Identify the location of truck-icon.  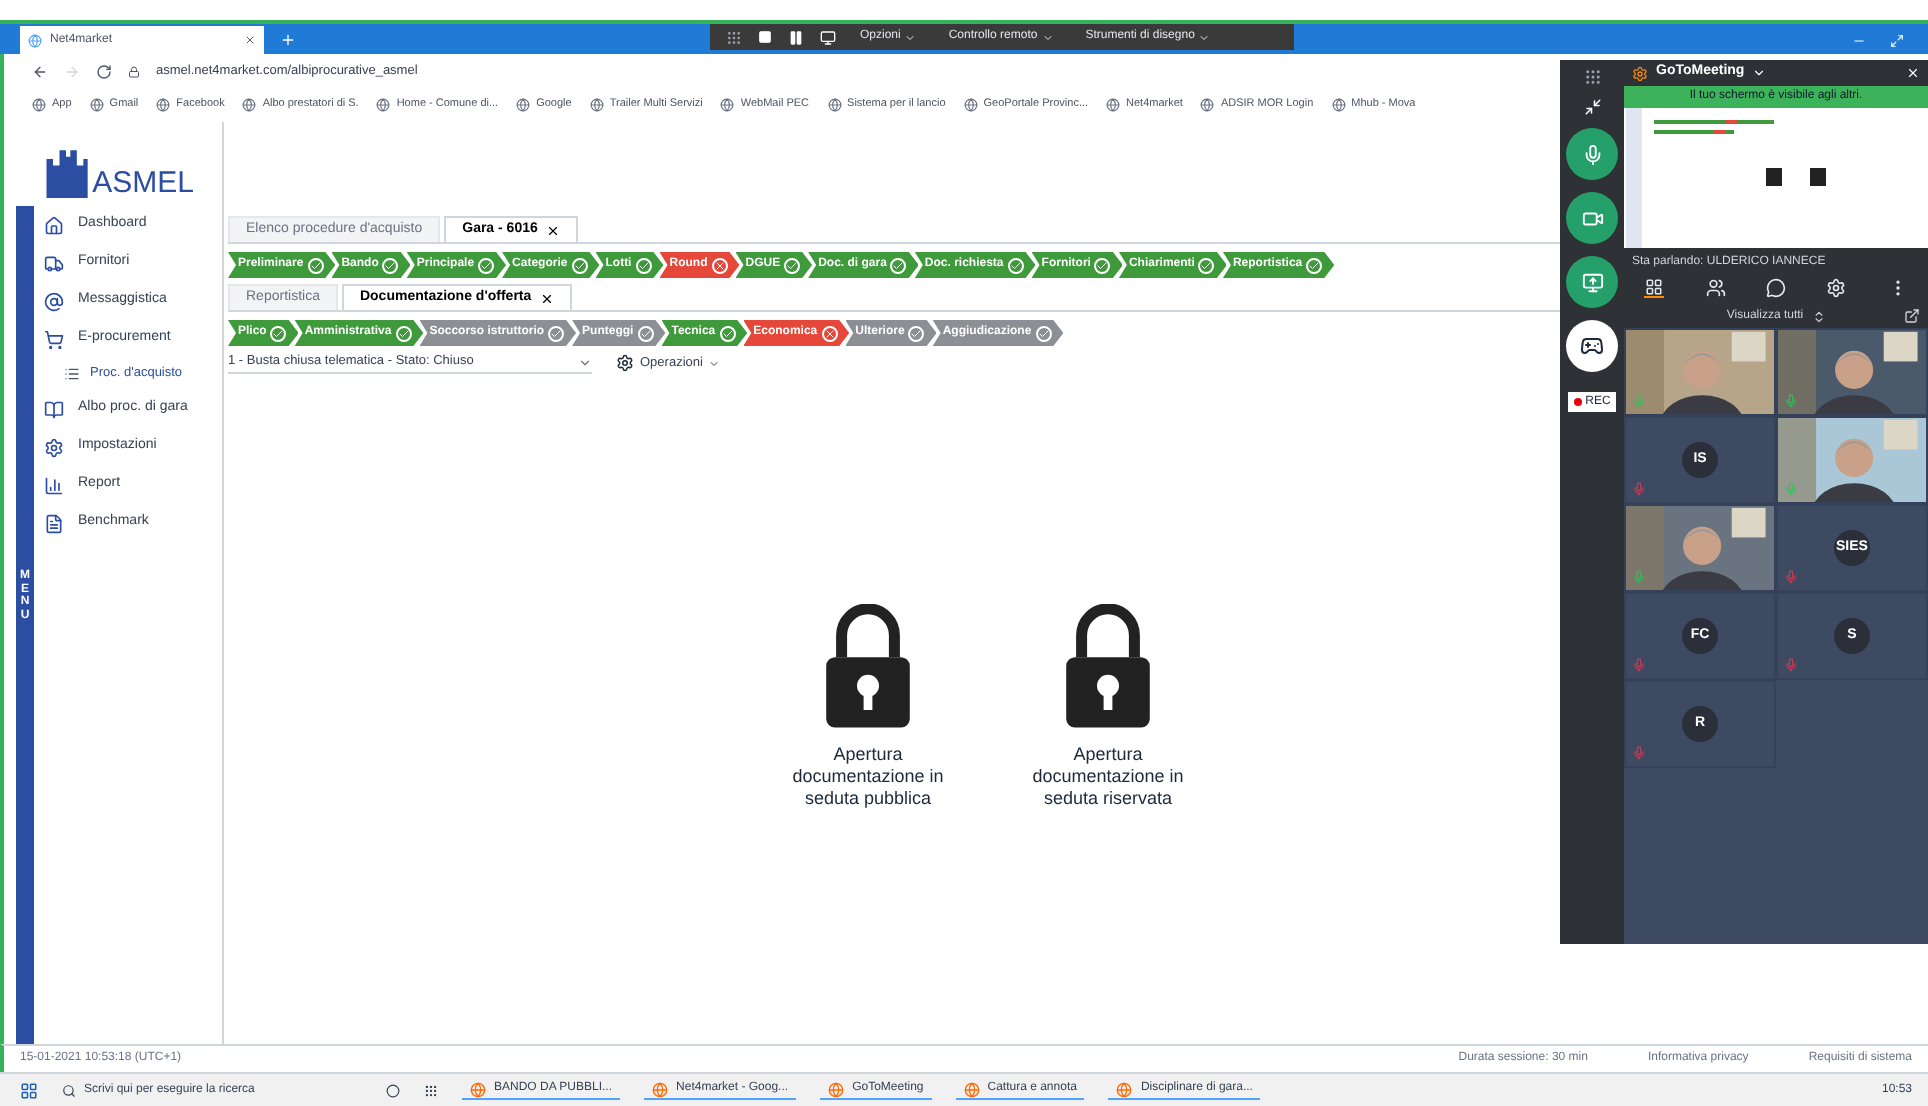
(54, 263).